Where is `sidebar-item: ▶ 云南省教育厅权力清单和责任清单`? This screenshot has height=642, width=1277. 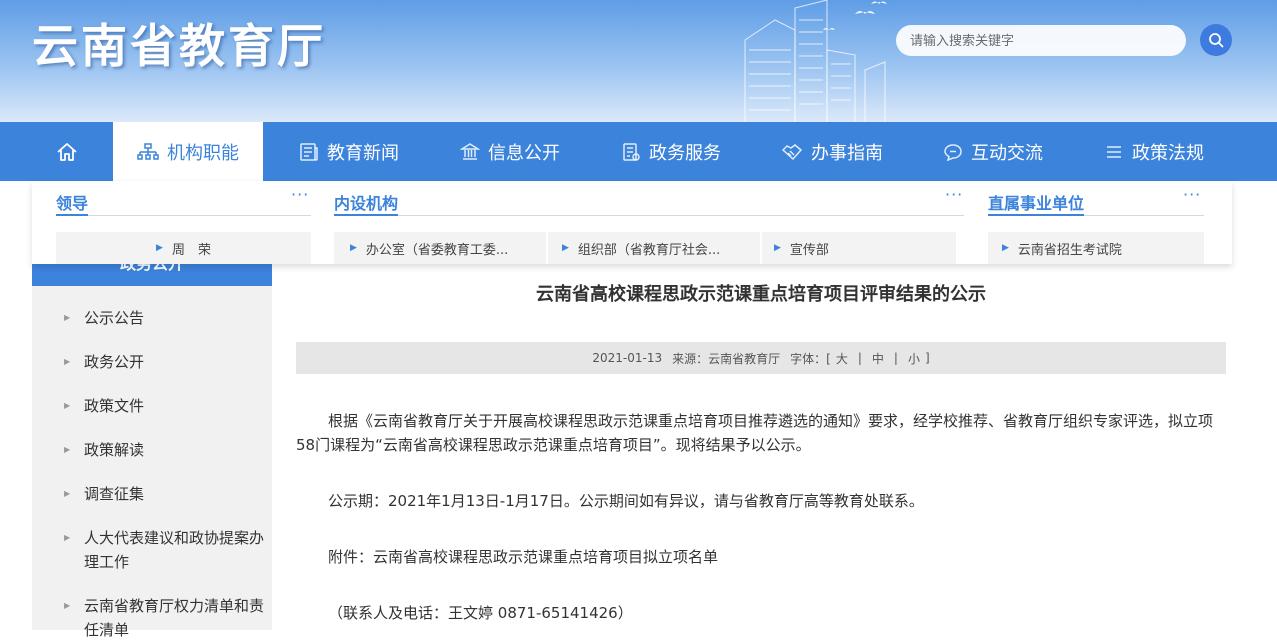 sidebar-item: ▶ 云南省教育厅权力清单和责任清单 is located at coordinates (166, 618).